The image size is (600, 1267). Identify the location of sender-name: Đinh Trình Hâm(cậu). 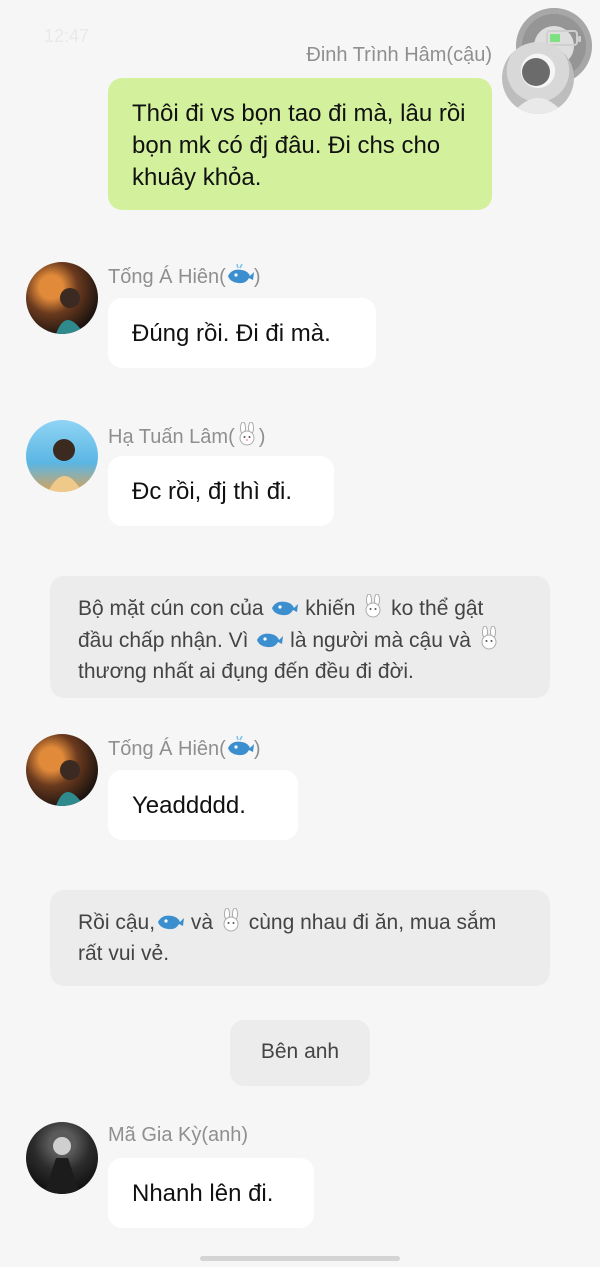
(399, 55).